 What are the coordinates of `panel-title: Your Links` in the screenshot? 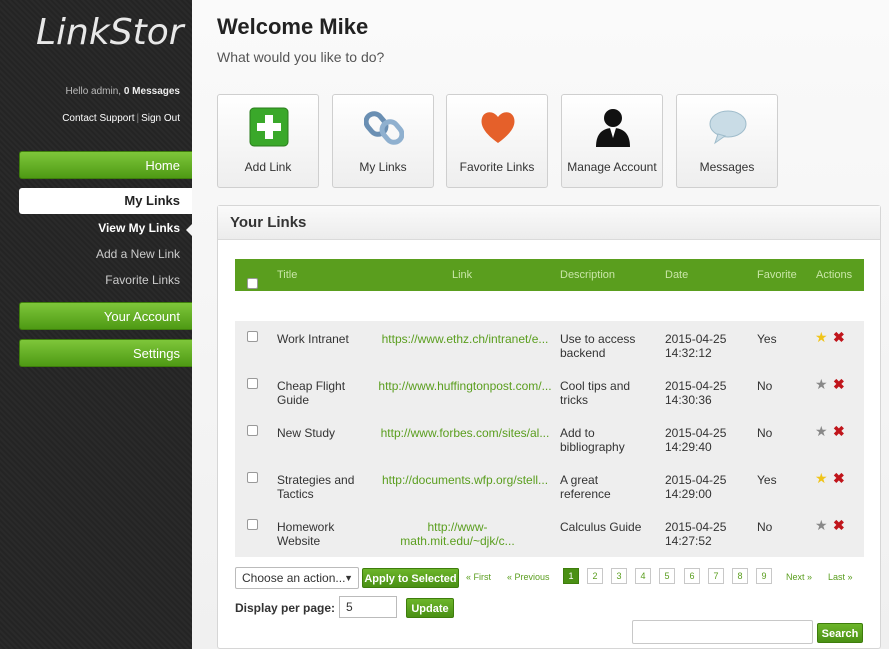 It's located at (549, 223).